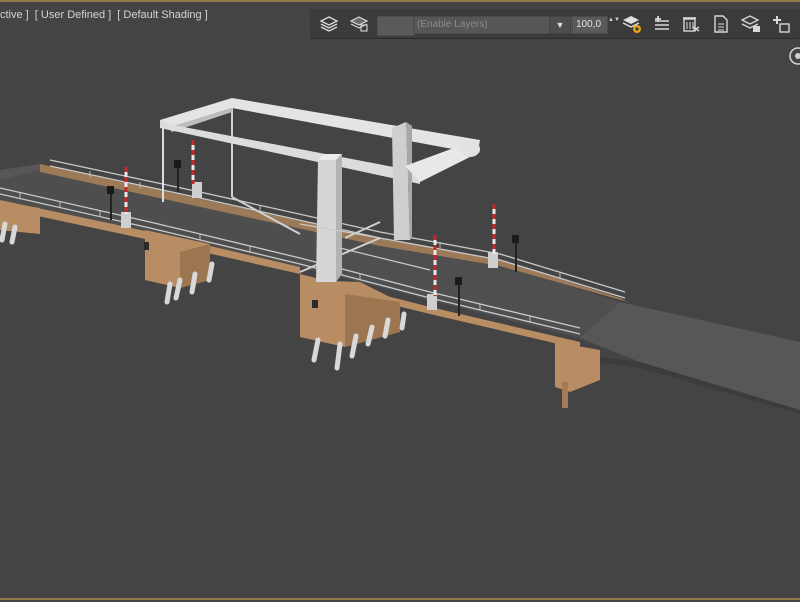  Describe the element at coordinates (326, 221) in the screenshot. I see `front-pylon` at that location.